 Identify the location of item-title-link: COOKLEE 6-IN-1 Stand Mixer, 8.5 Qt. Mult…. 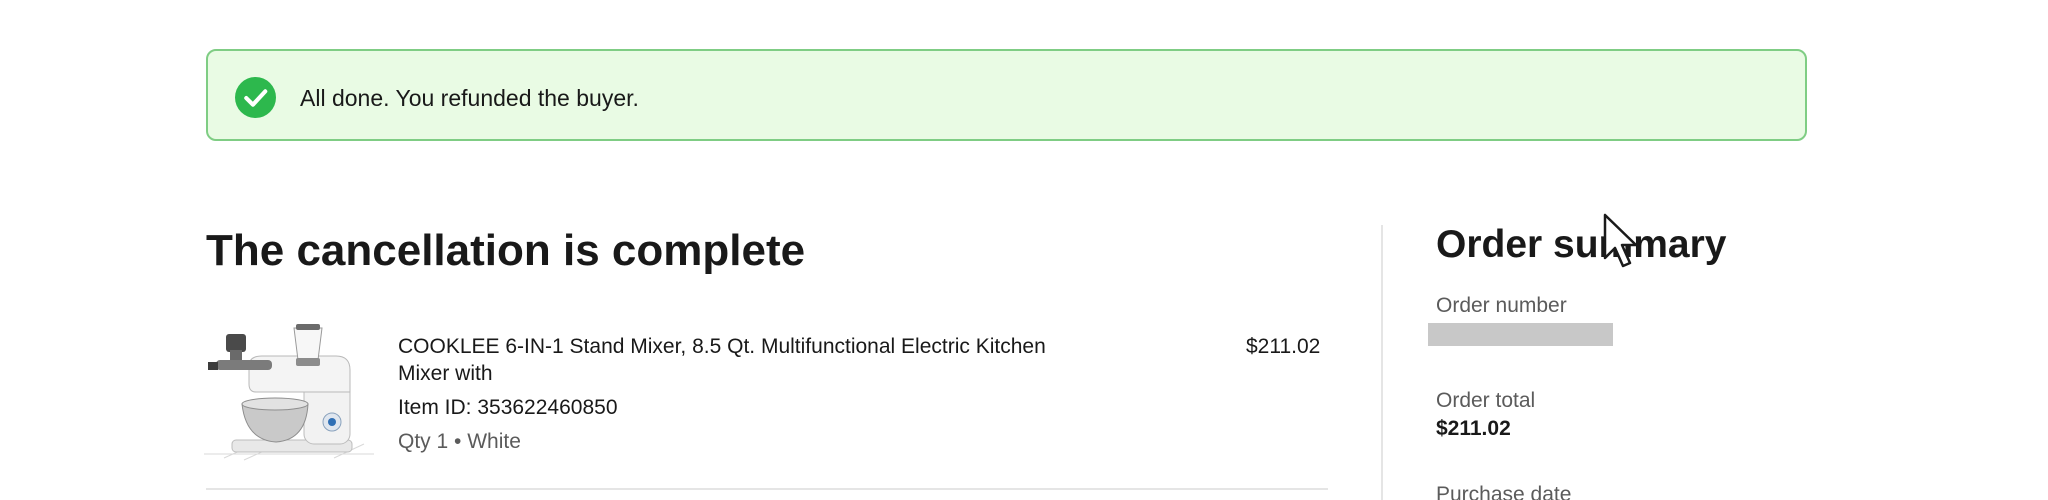
(738, 360).